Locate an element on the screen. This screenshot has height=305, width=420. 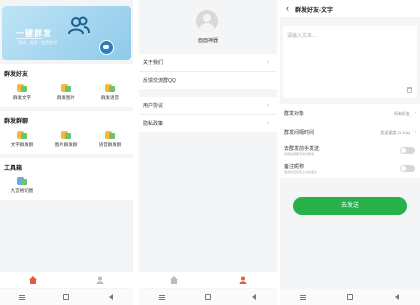
setting-description: 选择后需要手动去群发 is located at coordinates (299, 154).